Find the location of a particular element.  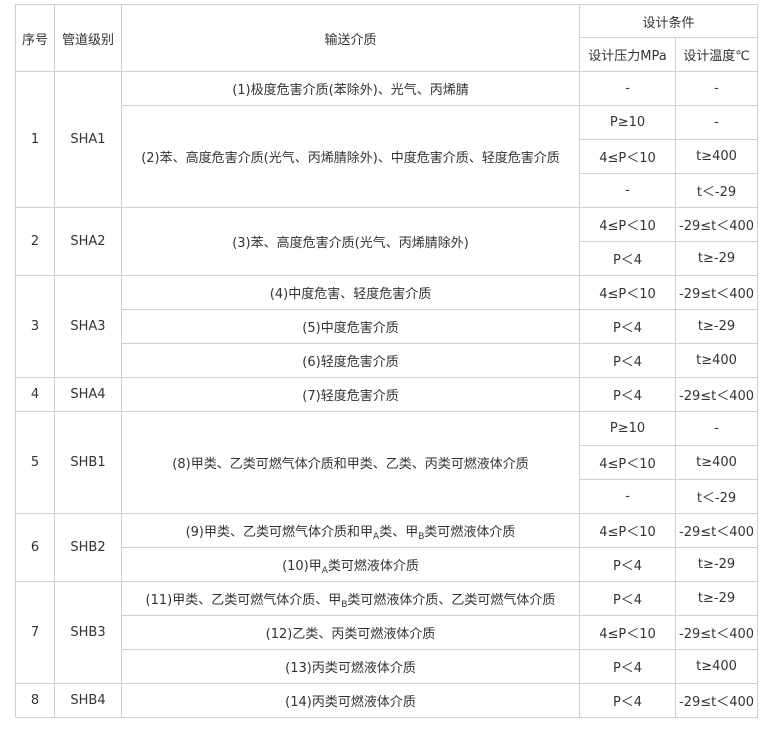

row-grade: SHA3 is located at coordinates (88, 326).